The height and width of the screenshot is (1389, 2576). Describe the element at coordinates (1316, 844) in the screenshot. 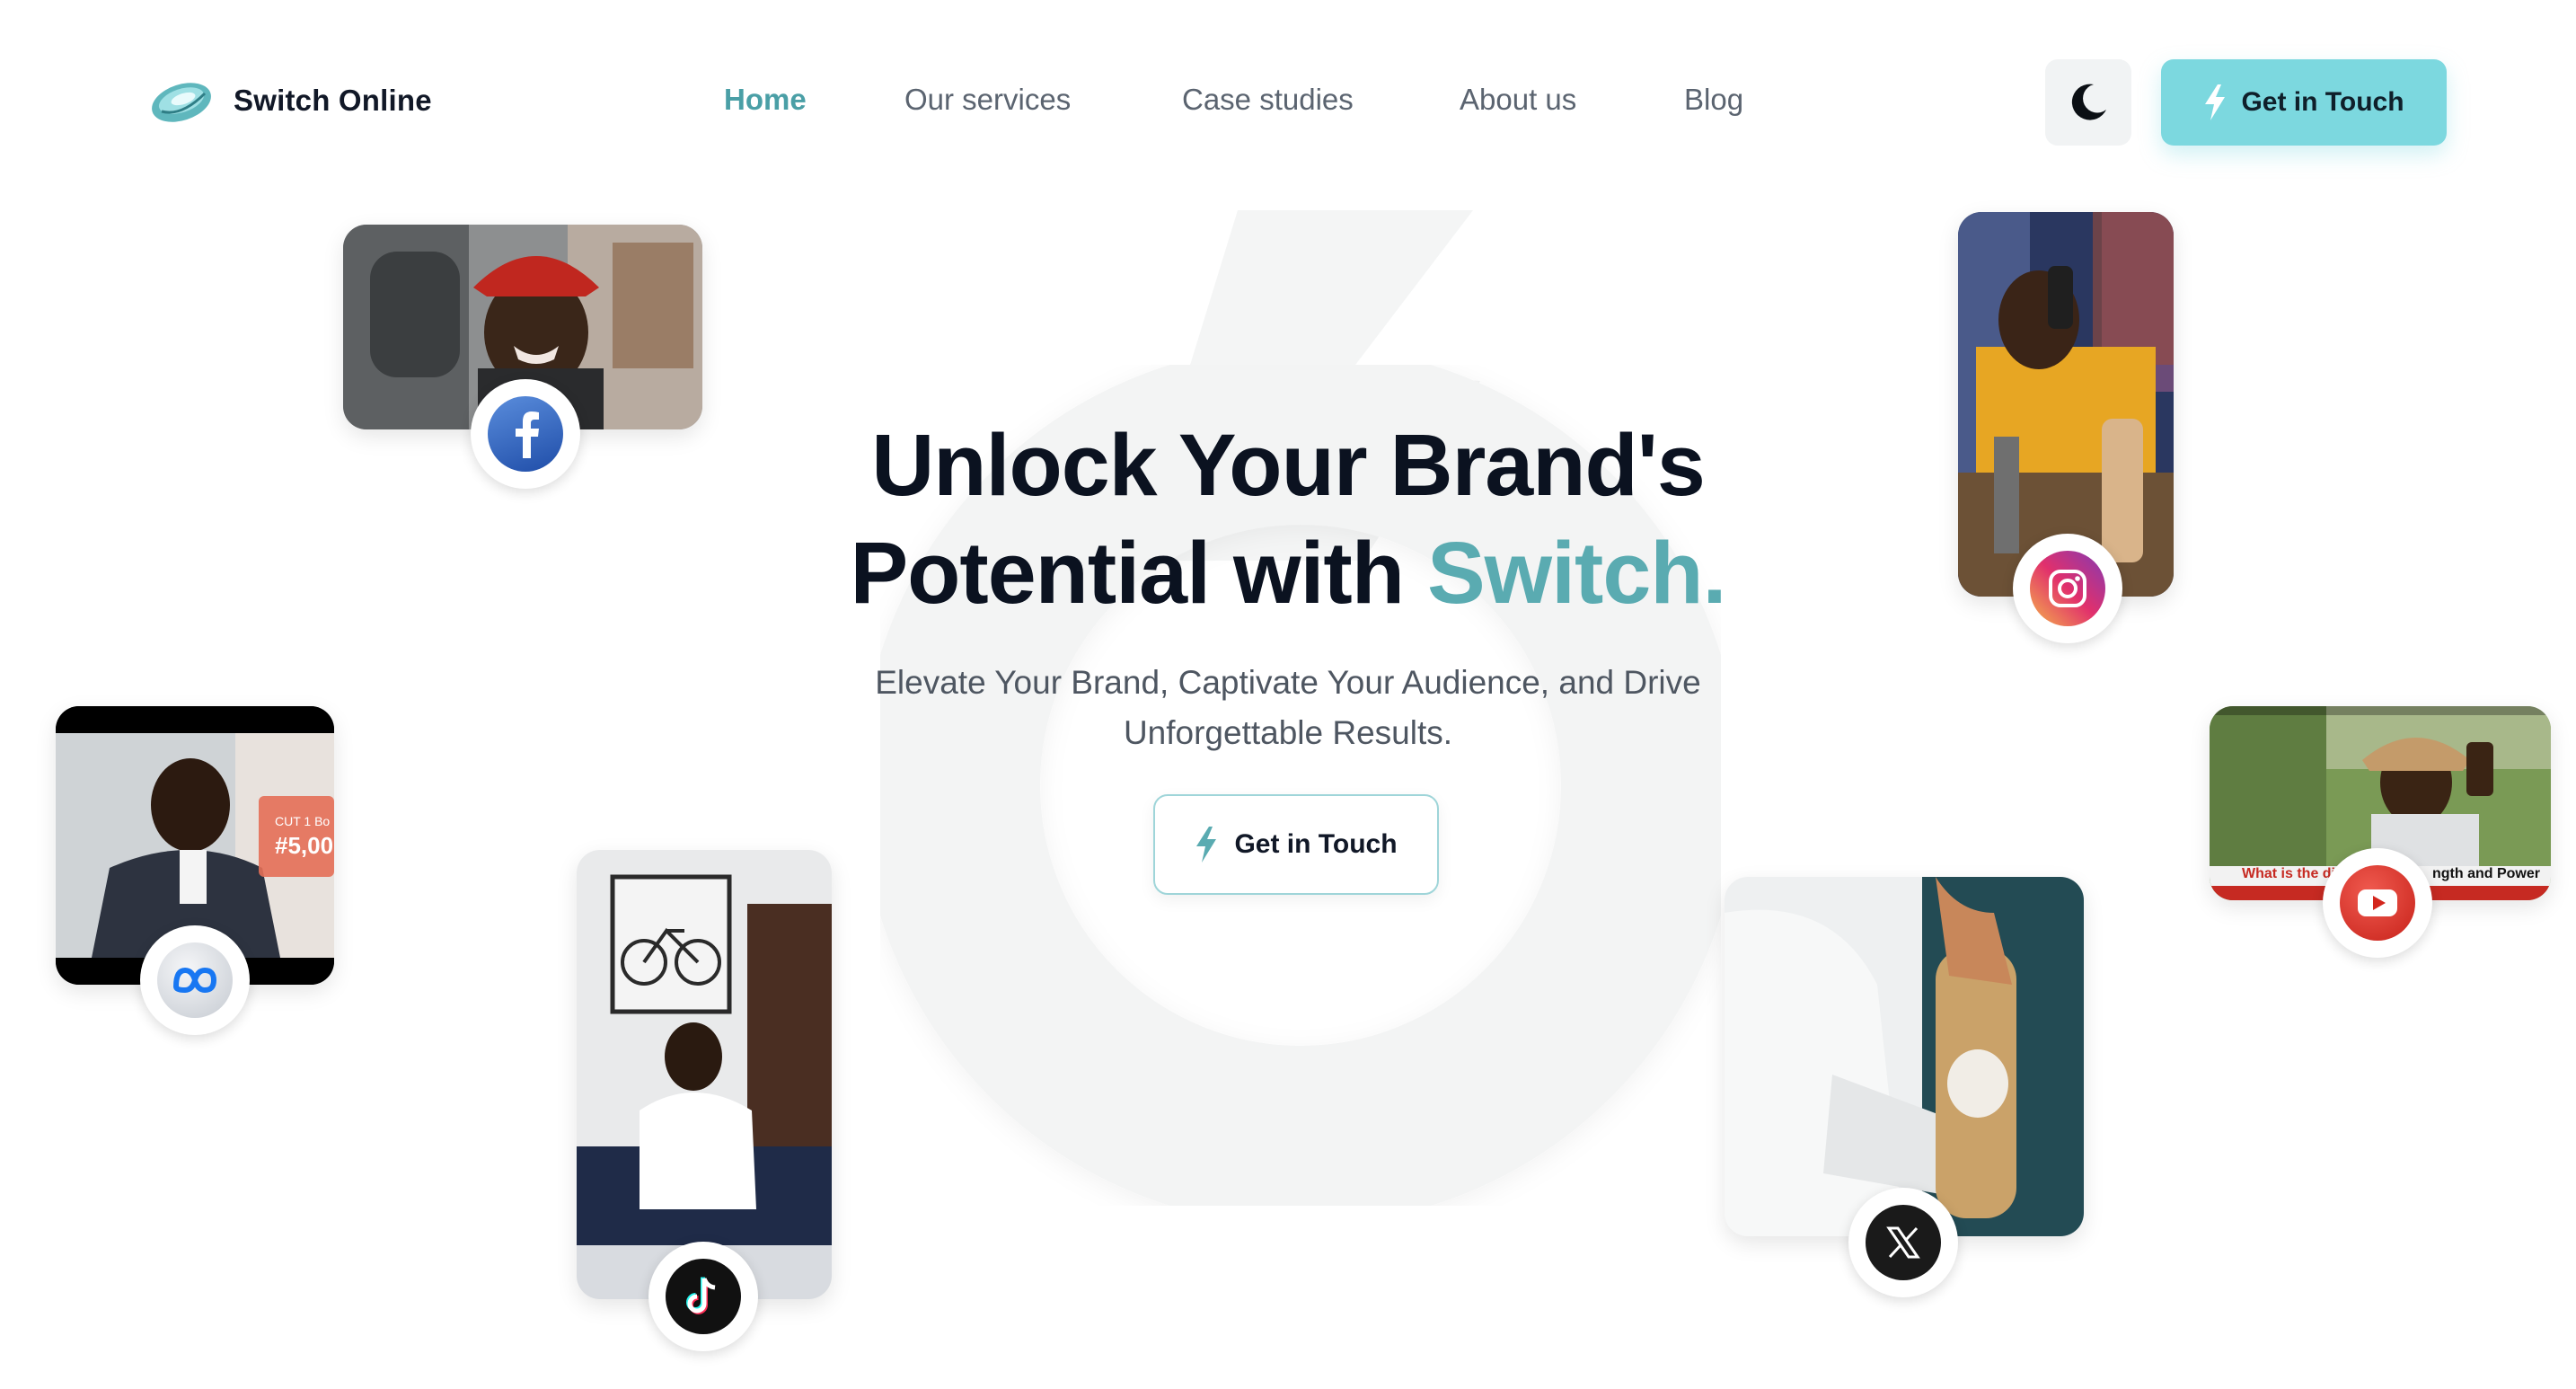

I see `get-in-touch-hero-label: Get in Touch` at that location.